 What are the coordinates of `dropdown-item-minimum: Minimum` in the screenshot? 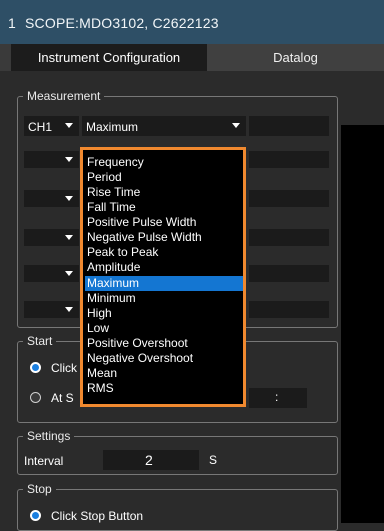 It's located at (164, 298).